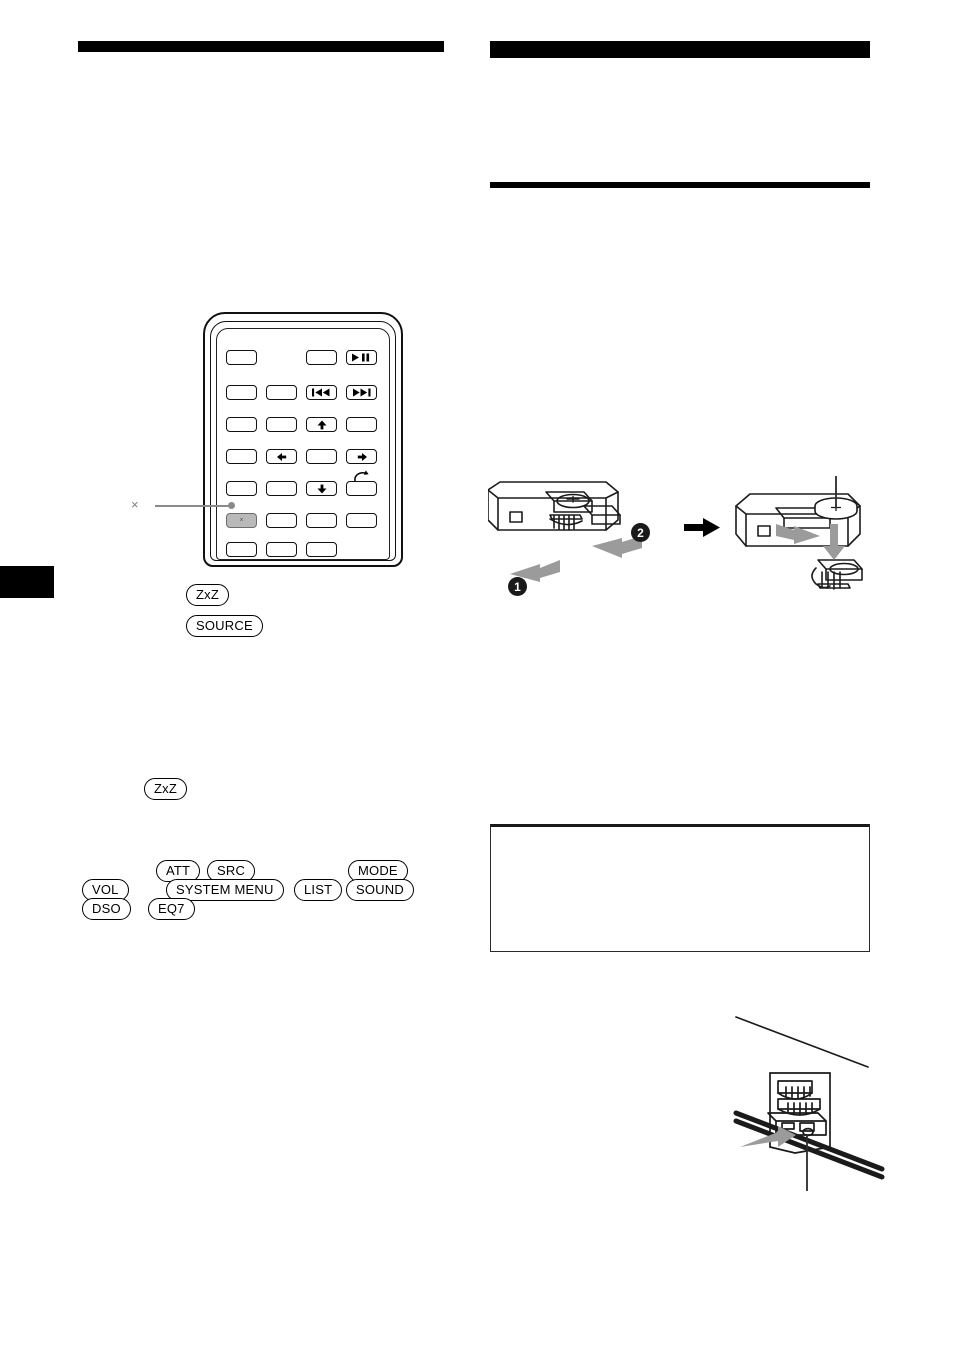  I want to click on remote-button-r5c2, so click(281, 488).